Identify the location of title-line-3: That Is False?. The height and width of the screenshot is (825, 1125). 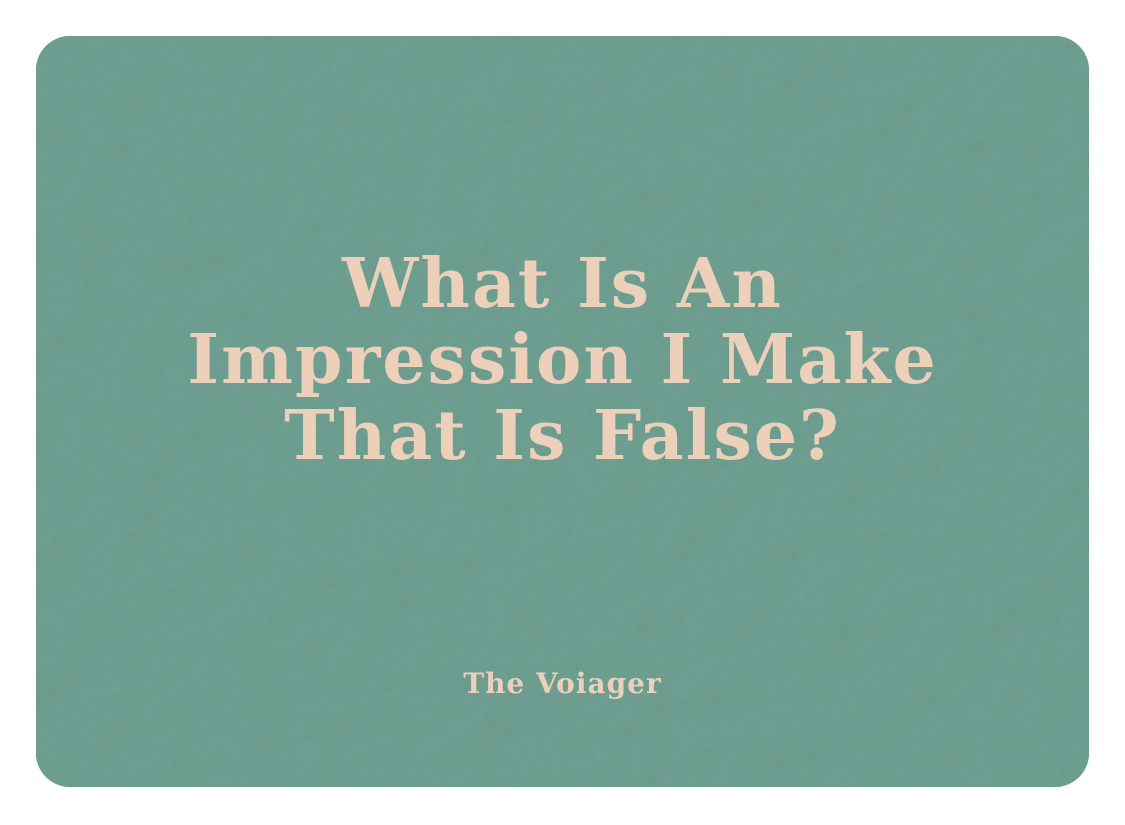
(562, 436).